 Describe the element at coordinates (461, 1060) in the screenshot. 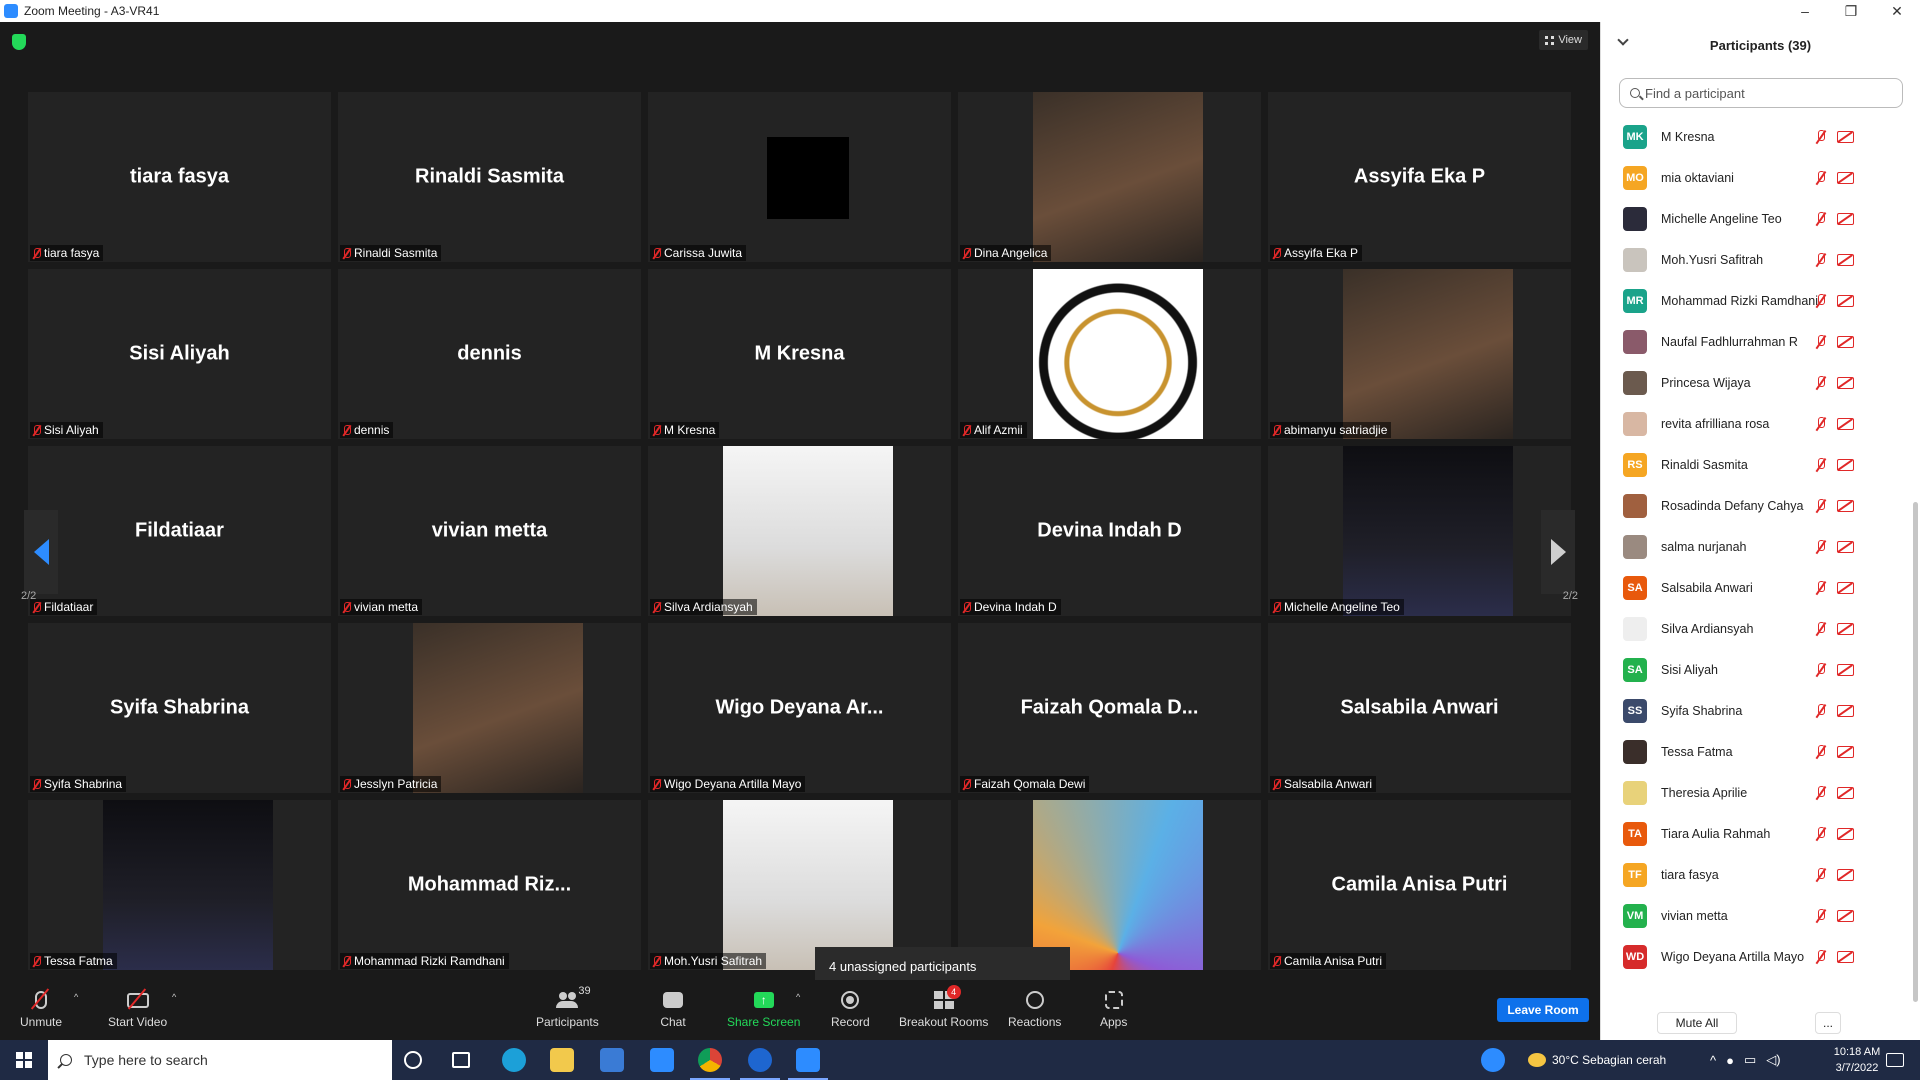

I see `task-view-icon` at that location.